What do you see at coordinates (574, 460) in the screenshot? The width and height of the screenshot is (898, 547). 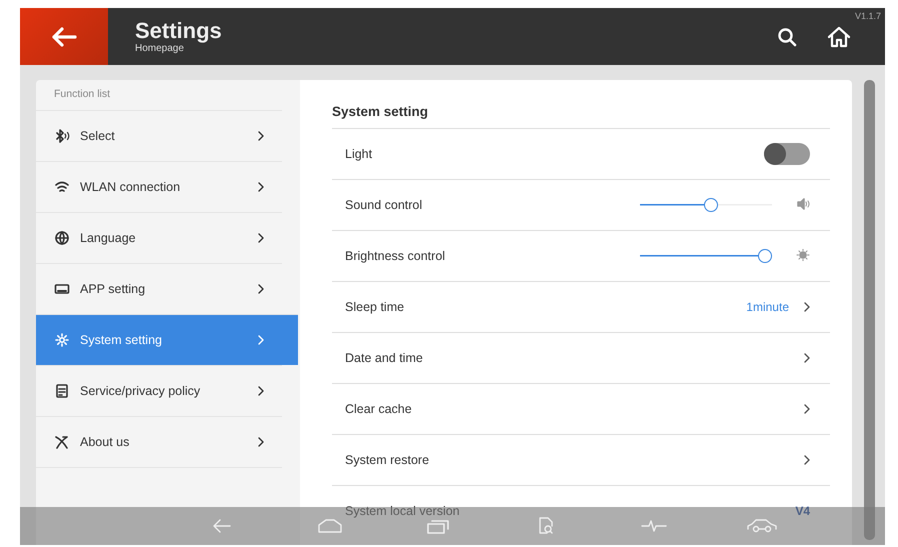 I see `setting-link: System restore` at bounding box center [574, 460].